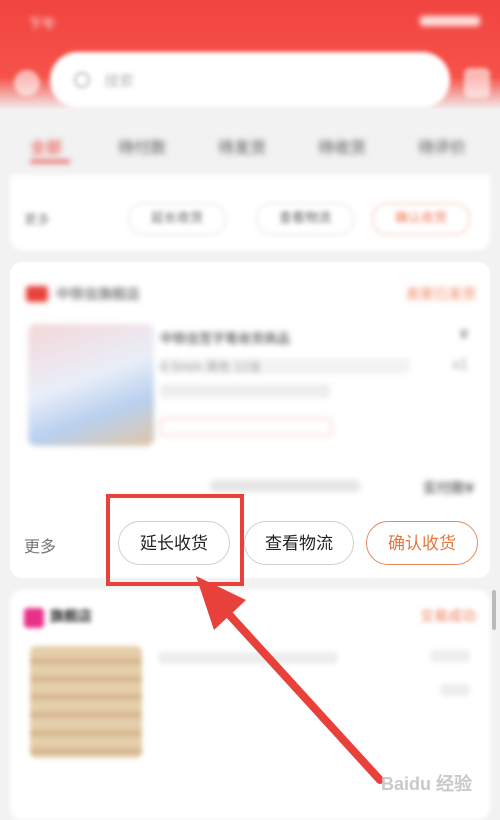 The width and height of the screenshot is (500, 820). What do you see at coordinates (426, 784) in the screenshot?
I see `watermark-logo: Baidu 经验` at bounding box center [426, 784].